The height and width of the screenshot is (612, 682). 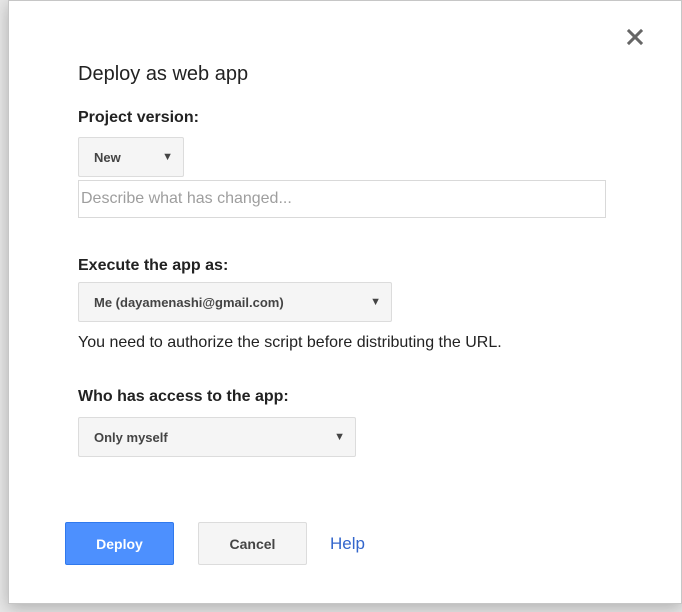 I want to click on access-label: Who has access to the app:, so click(x=183, y=396).